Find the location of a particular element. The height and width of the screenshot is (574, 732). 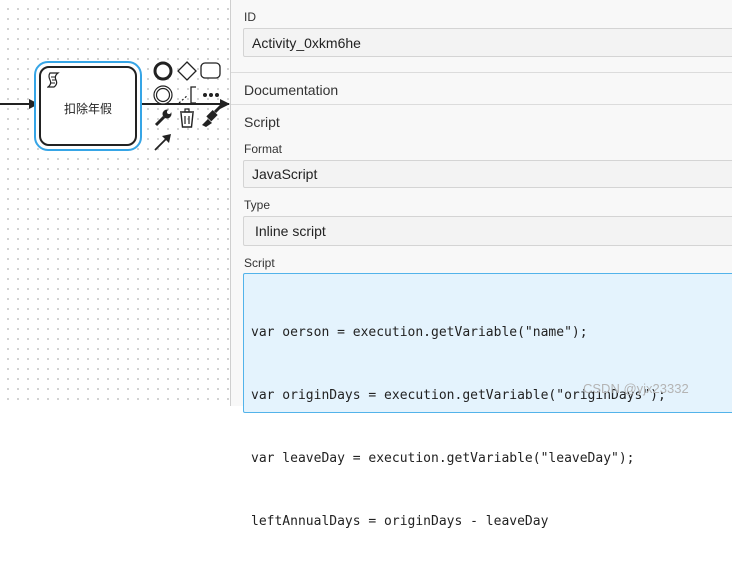

type-label: Type is located at coordinates (257, 205).